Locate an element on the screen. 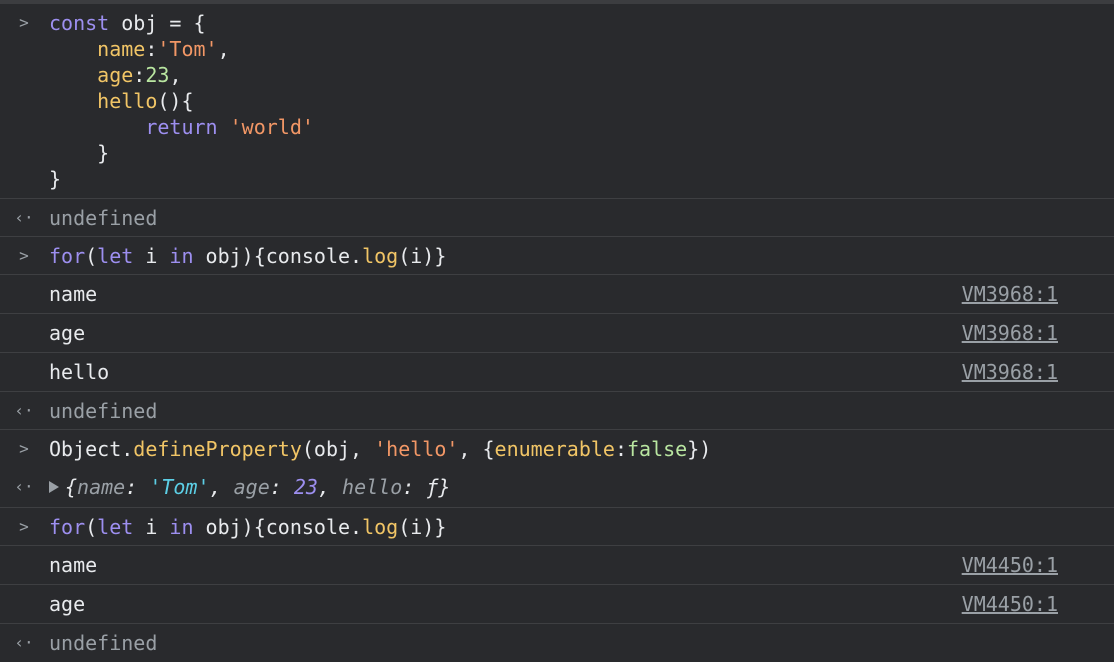  object-preview: {name: 'Tom', age: 23, hello: ƒ} is located at coordinates (249, 487).